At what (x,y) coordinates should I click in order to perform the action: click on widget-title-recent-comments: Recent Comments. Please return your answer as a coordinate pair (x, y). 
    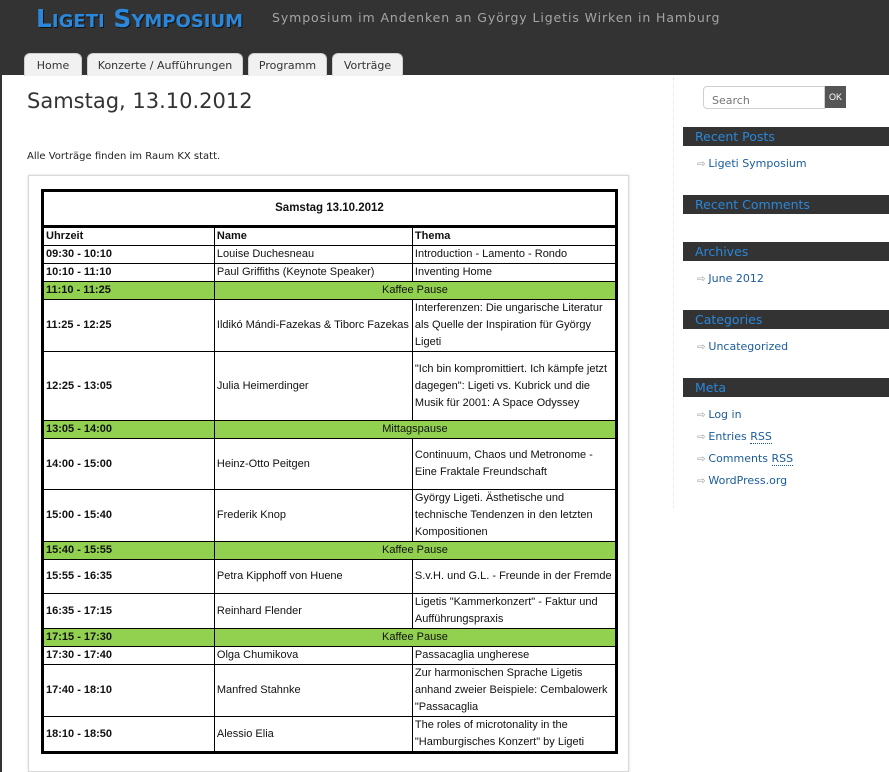
    Looking at the image, I should click on (786, 204).